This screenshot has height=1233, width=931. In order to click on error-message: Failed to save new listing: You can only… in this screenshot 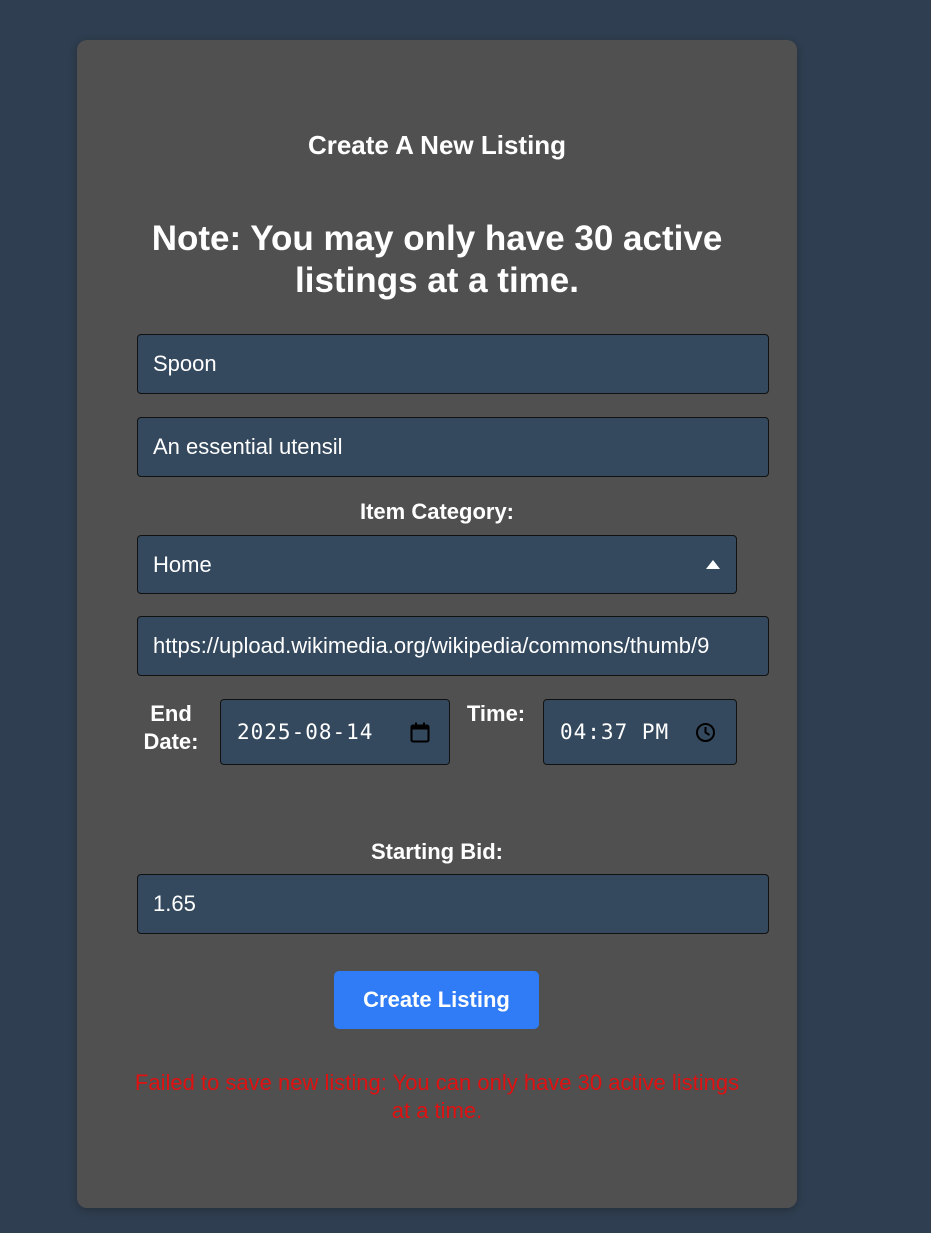, I will do `click(437, 1096)`.